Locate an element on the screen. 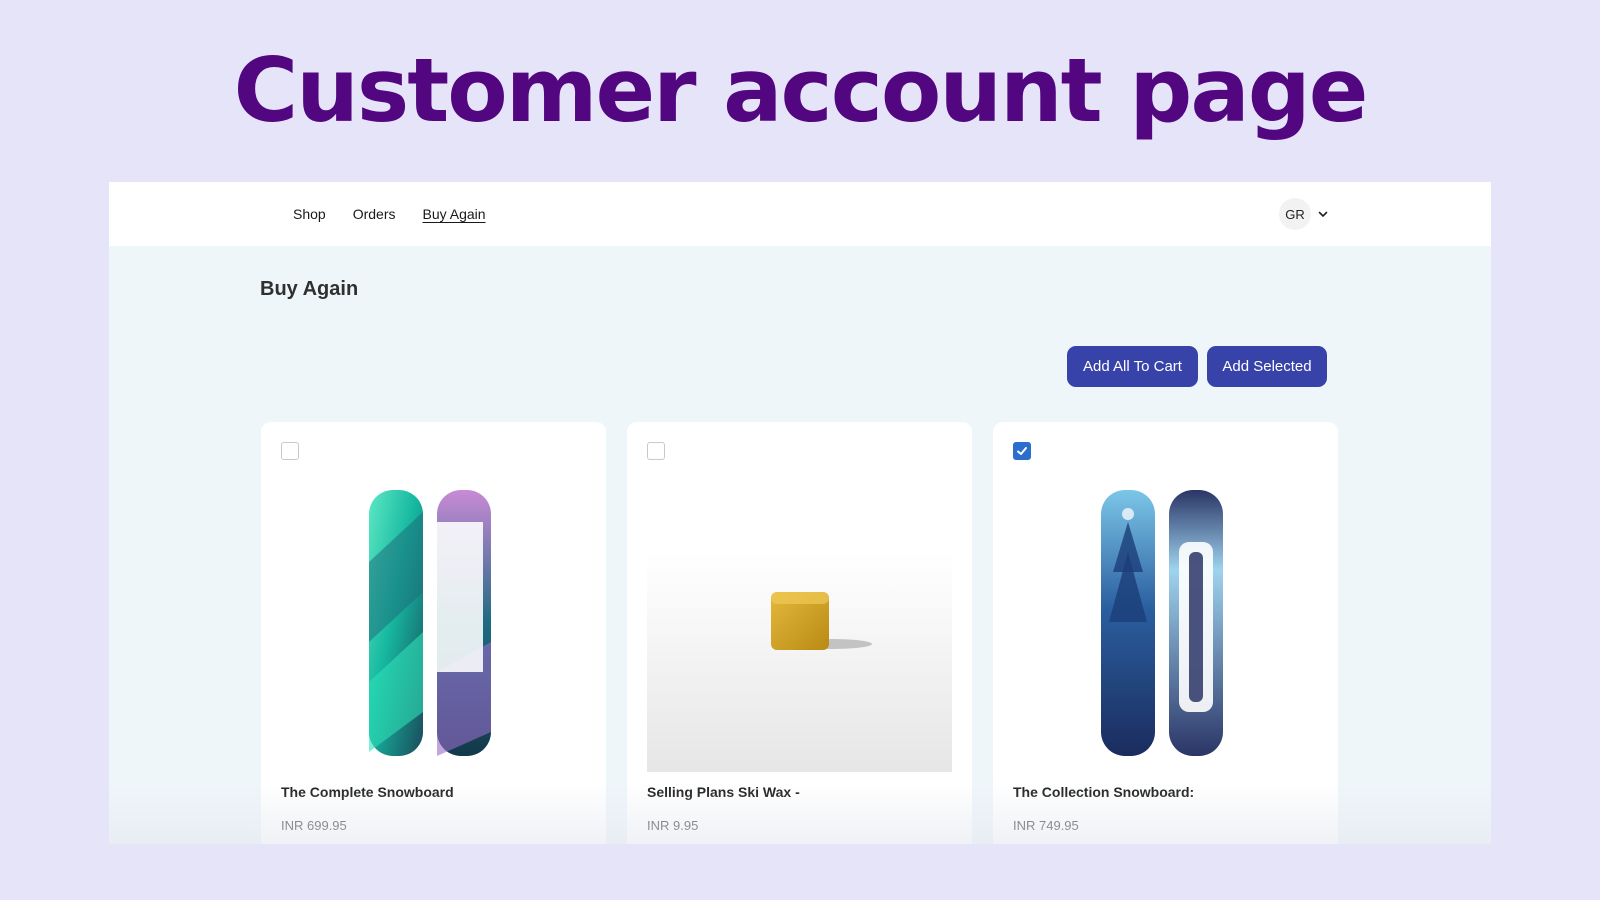 This screenshot has width=1600, height=900. nav-item-orders: Orders is located at coordinates (374, 214).